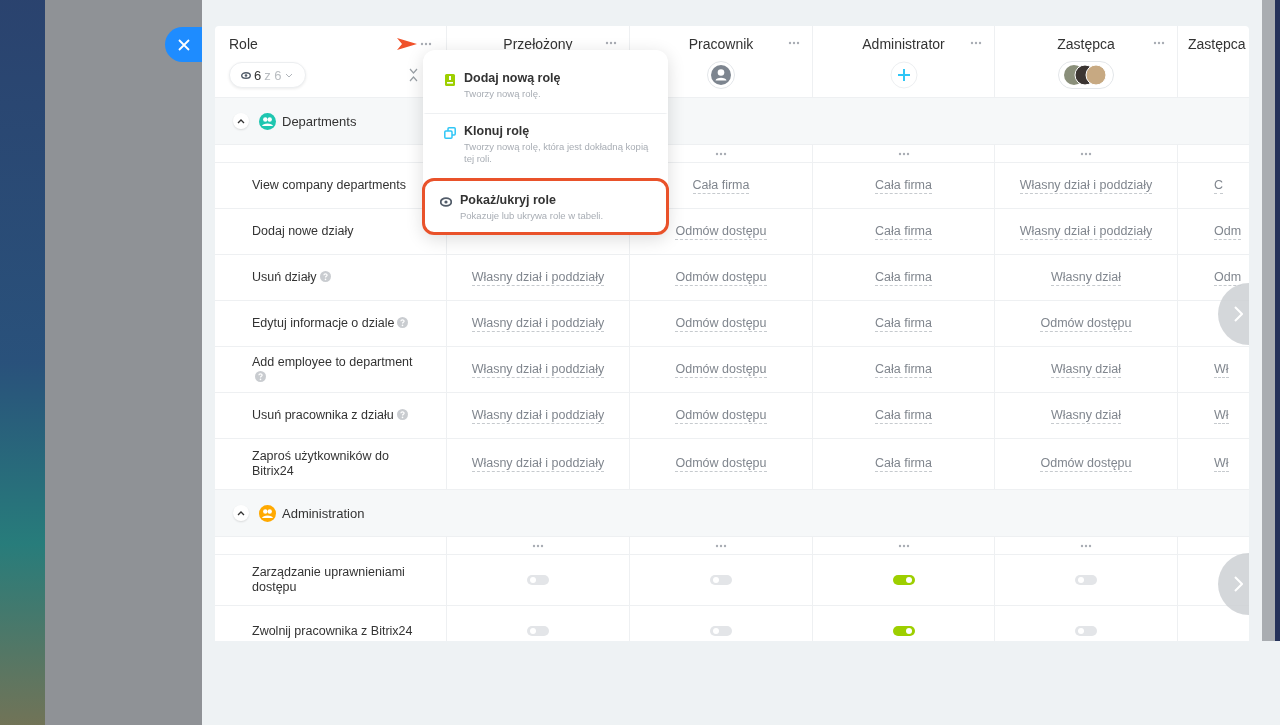  I want to click on chevron-icon, so click(288, 75).